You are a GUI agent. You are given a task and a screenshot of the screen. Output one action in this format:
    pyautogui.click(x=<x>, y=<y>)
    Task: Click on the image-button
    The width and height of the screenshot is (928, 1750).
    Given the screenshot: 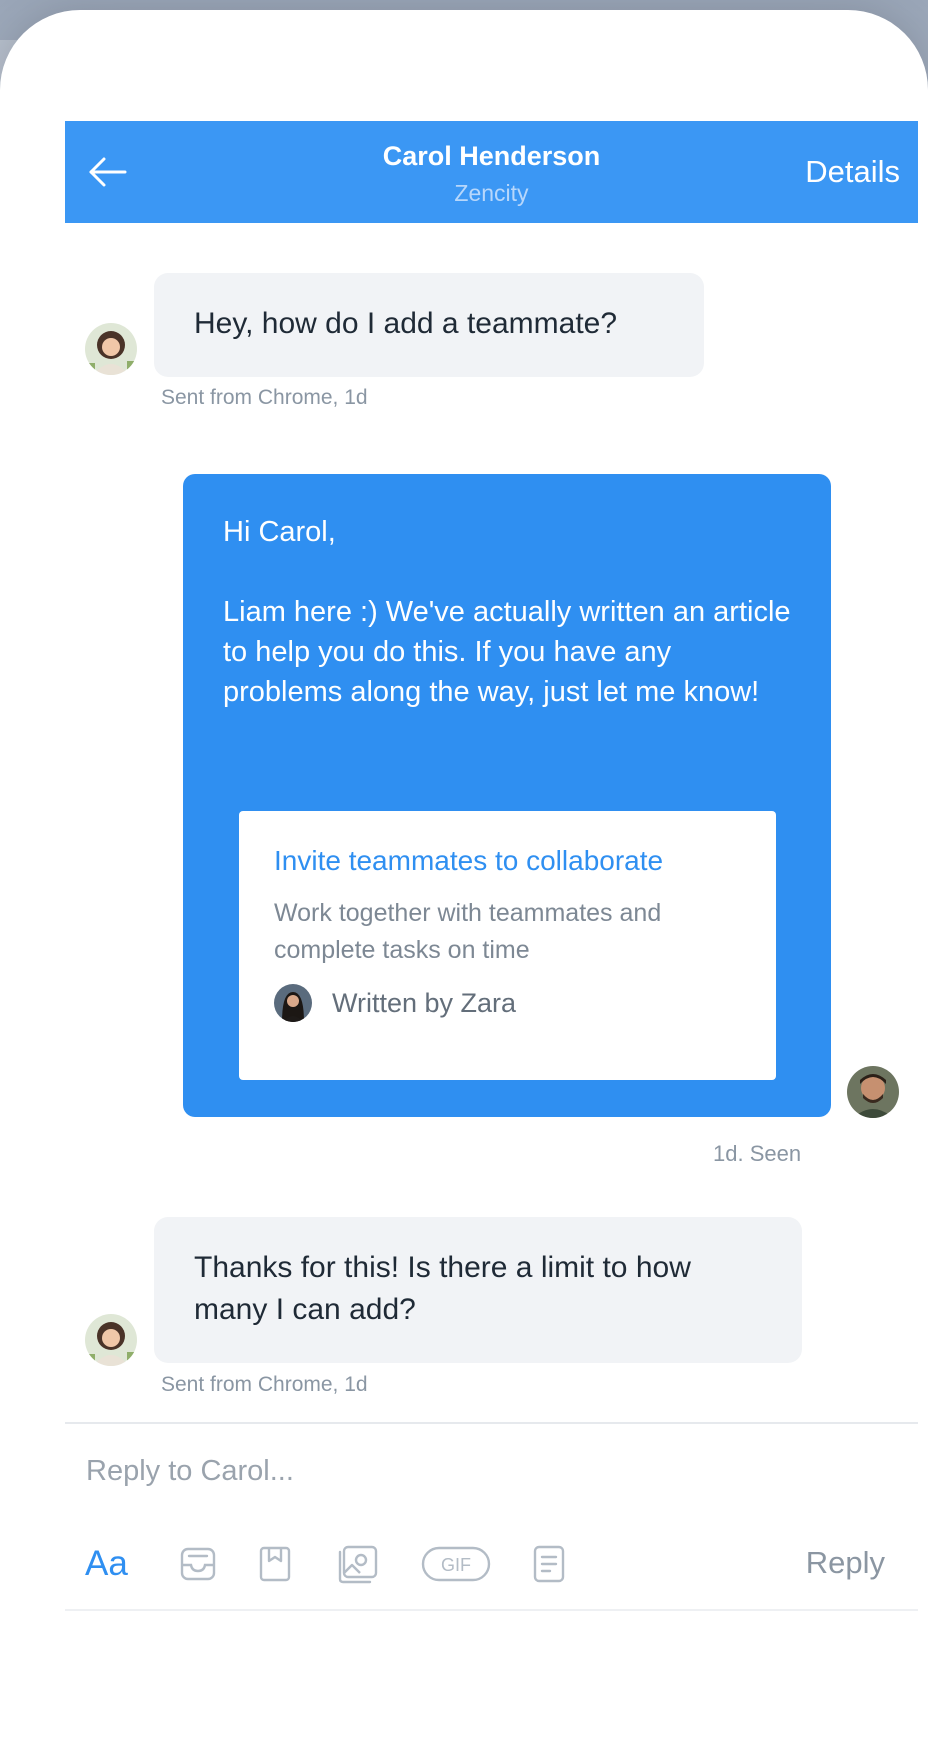 What is the action you would take?
    pyautogui.click(x=358, y=1564)
    